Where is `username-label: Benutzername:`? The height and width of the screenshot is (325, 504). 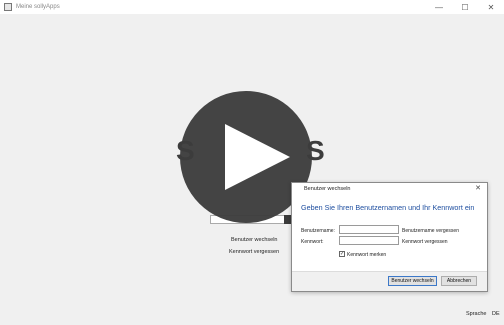 username-label: Benutzername: is located at coordinates (318, 231).